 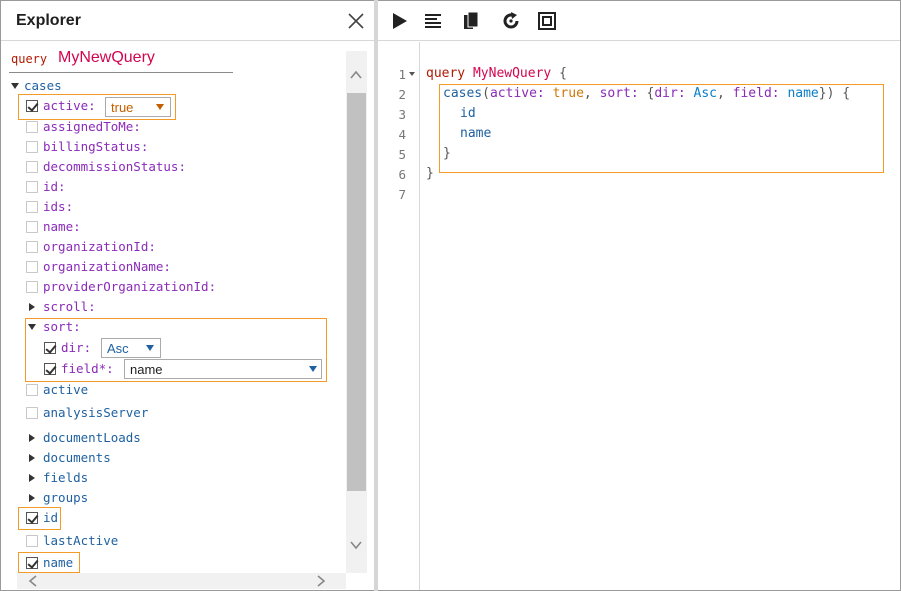 What do you see at coordinates (433, 21) in the screenshot?
I see `prettify-icon` at bounding box center [433, 21].